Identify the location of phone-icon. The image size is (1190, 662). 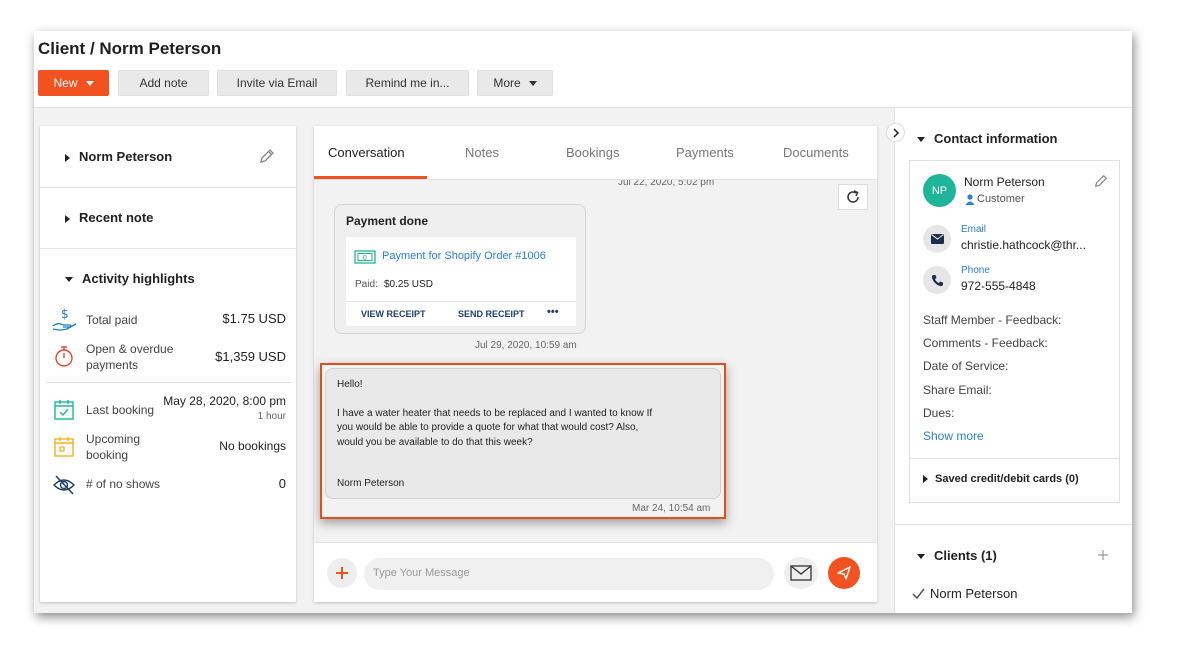
(937, 280).